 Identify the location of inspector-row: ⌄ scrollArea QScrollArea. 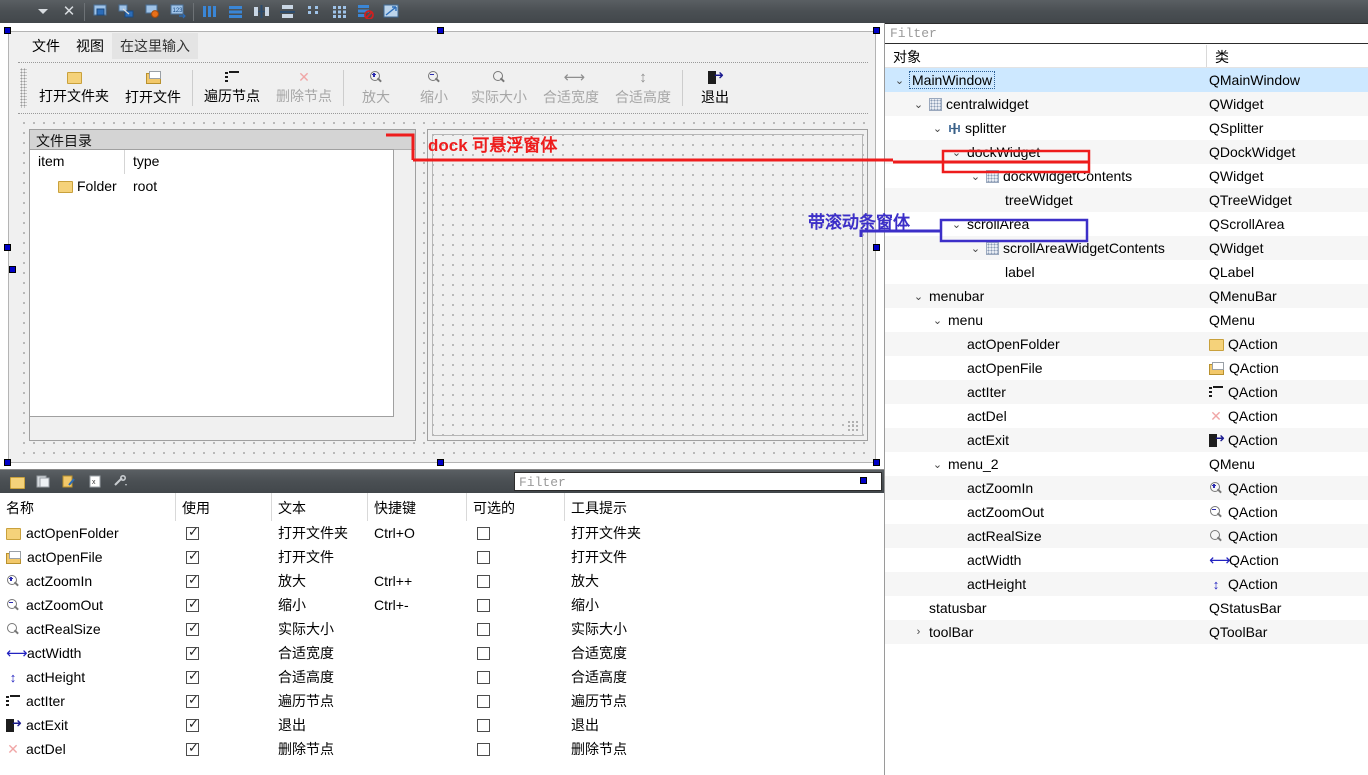
(1126, 224).